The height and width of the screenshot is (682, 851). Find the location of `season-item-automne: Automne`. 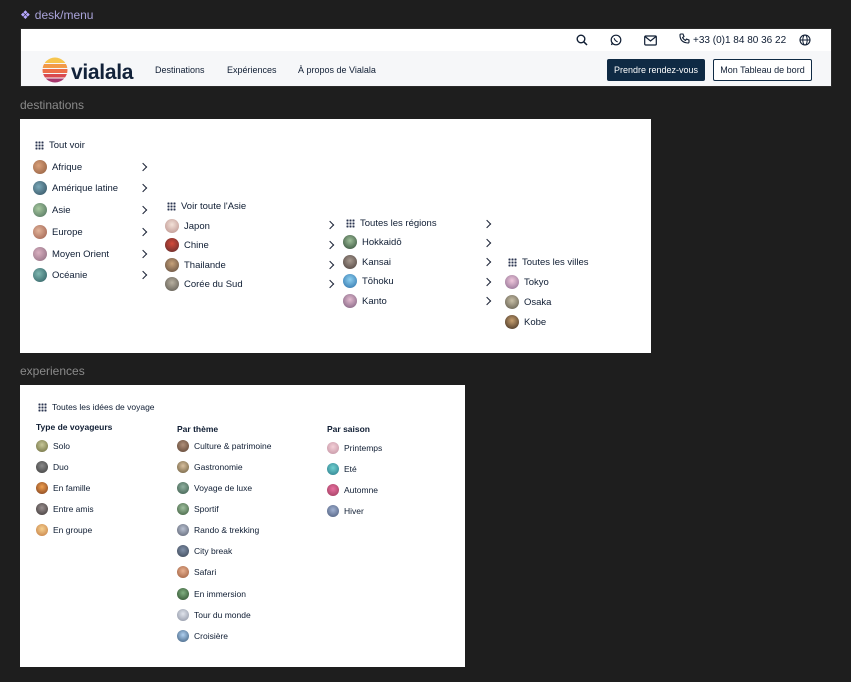

season-item-automne: Automne is located at coordinates (352, 490).